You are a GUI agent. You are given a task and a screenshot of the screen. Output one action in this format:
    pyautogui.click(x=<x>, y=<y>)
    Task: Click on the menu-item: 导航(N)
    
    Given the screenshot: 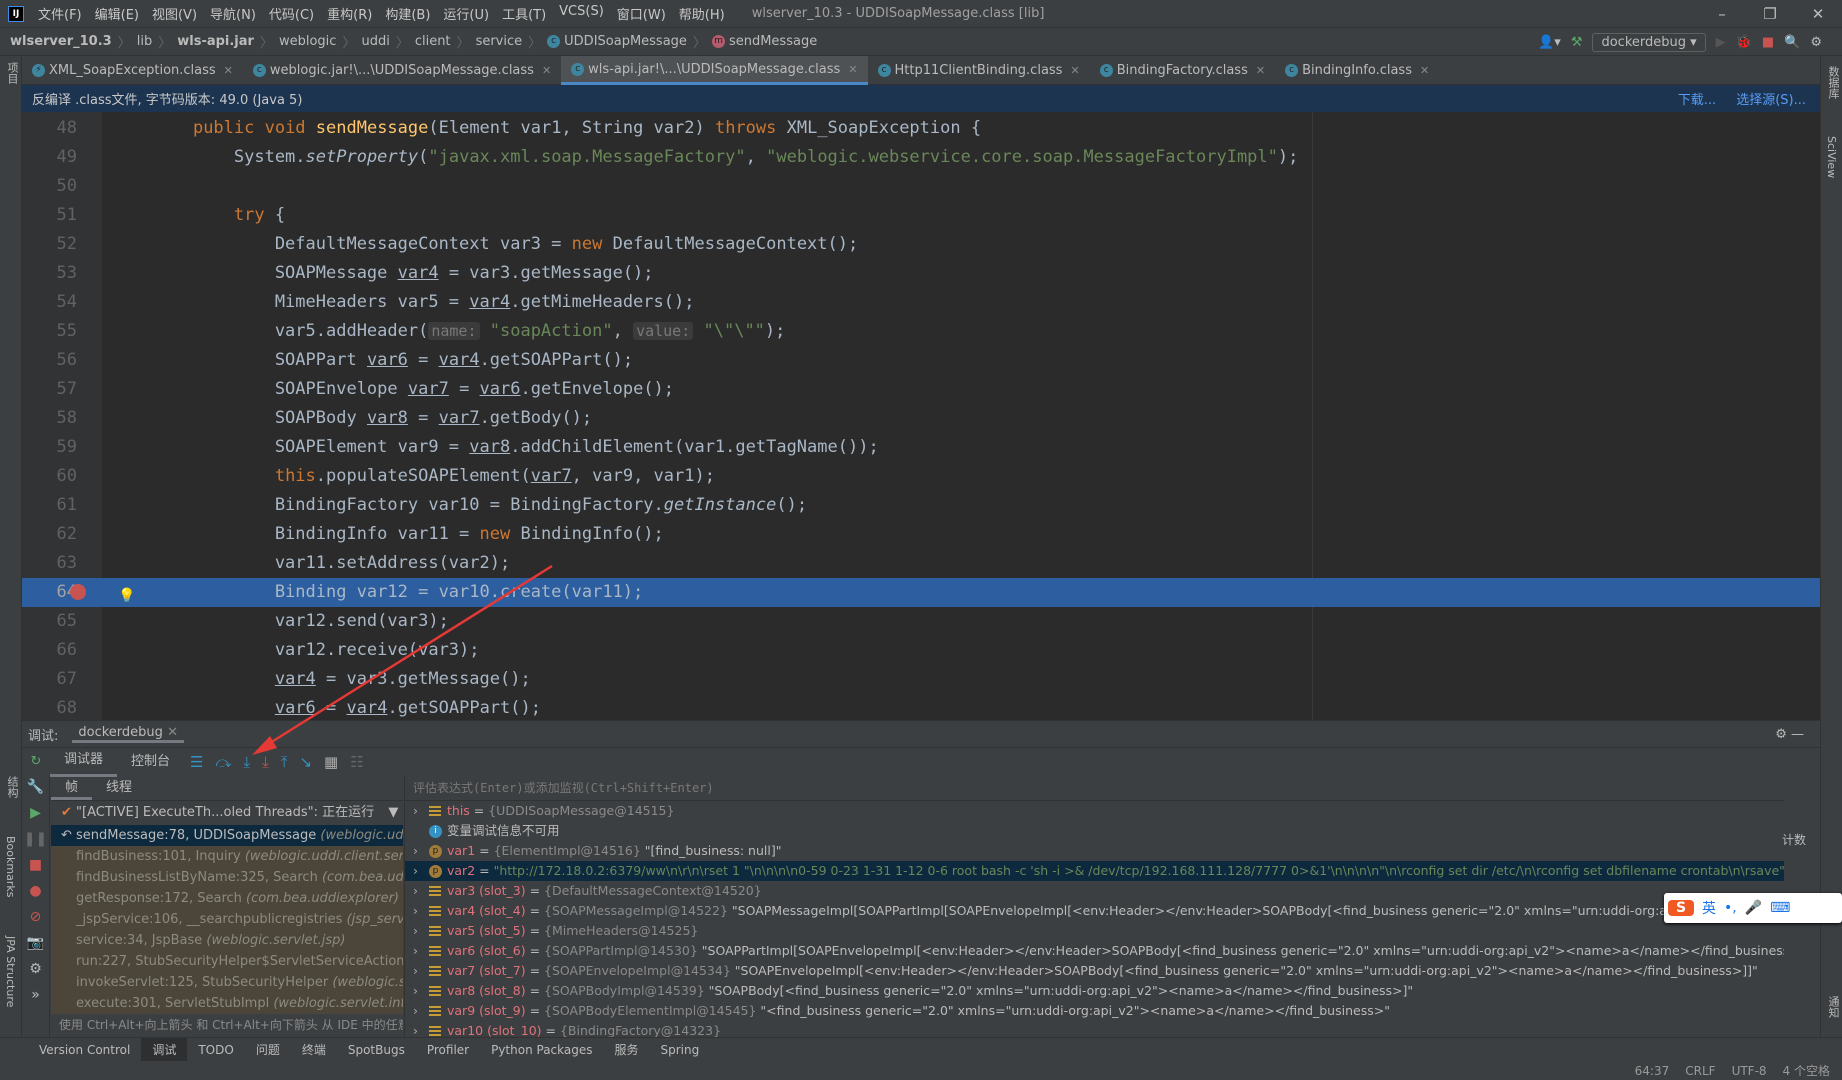 What is the action you would take?
    pyautogui.click(x=233, y=13)
    